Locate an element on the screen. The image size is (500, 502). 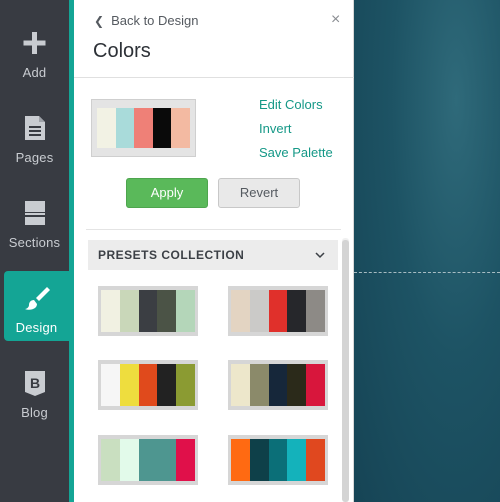
sidebar-item-label: Blog is located at coordinates (34, 412).